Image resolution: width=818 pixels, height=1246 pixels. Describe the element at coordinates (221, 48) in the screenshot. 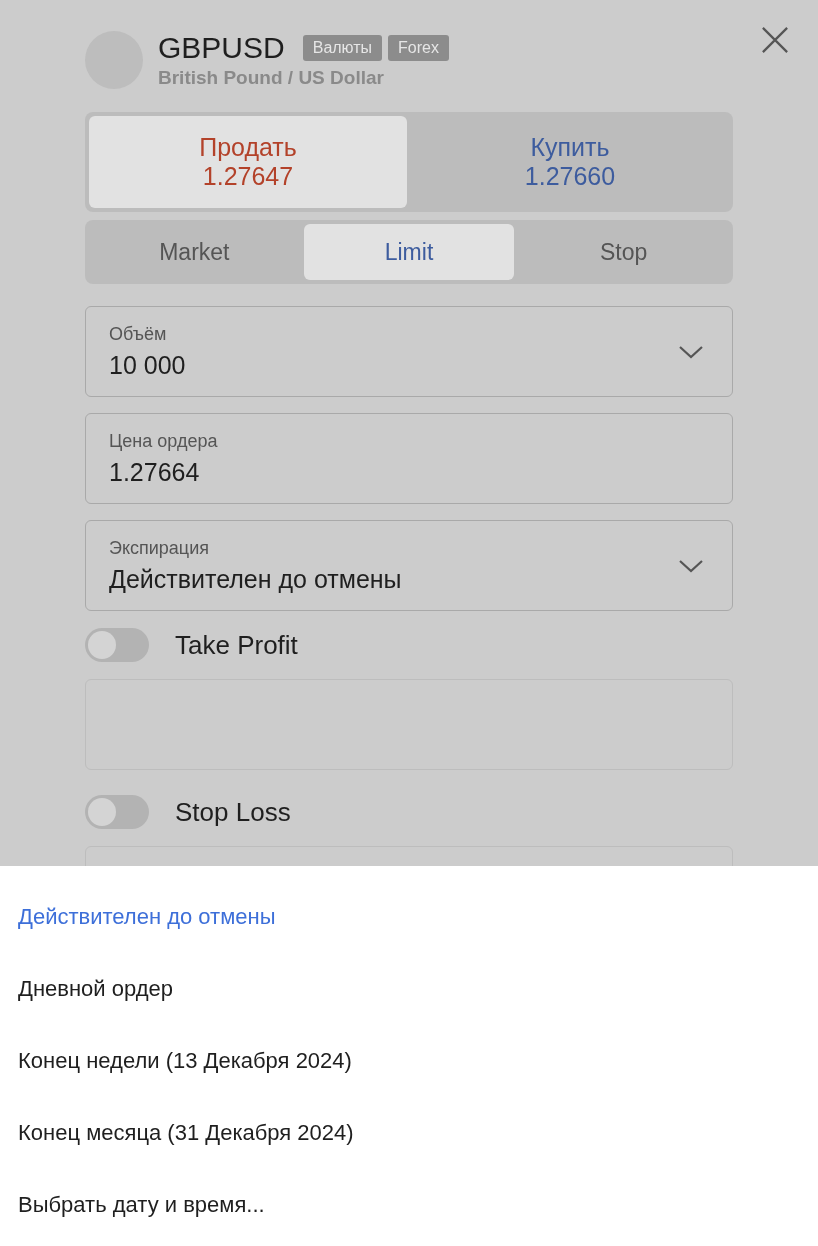

I see `instrument-symbol: GBPUSD` at that location.